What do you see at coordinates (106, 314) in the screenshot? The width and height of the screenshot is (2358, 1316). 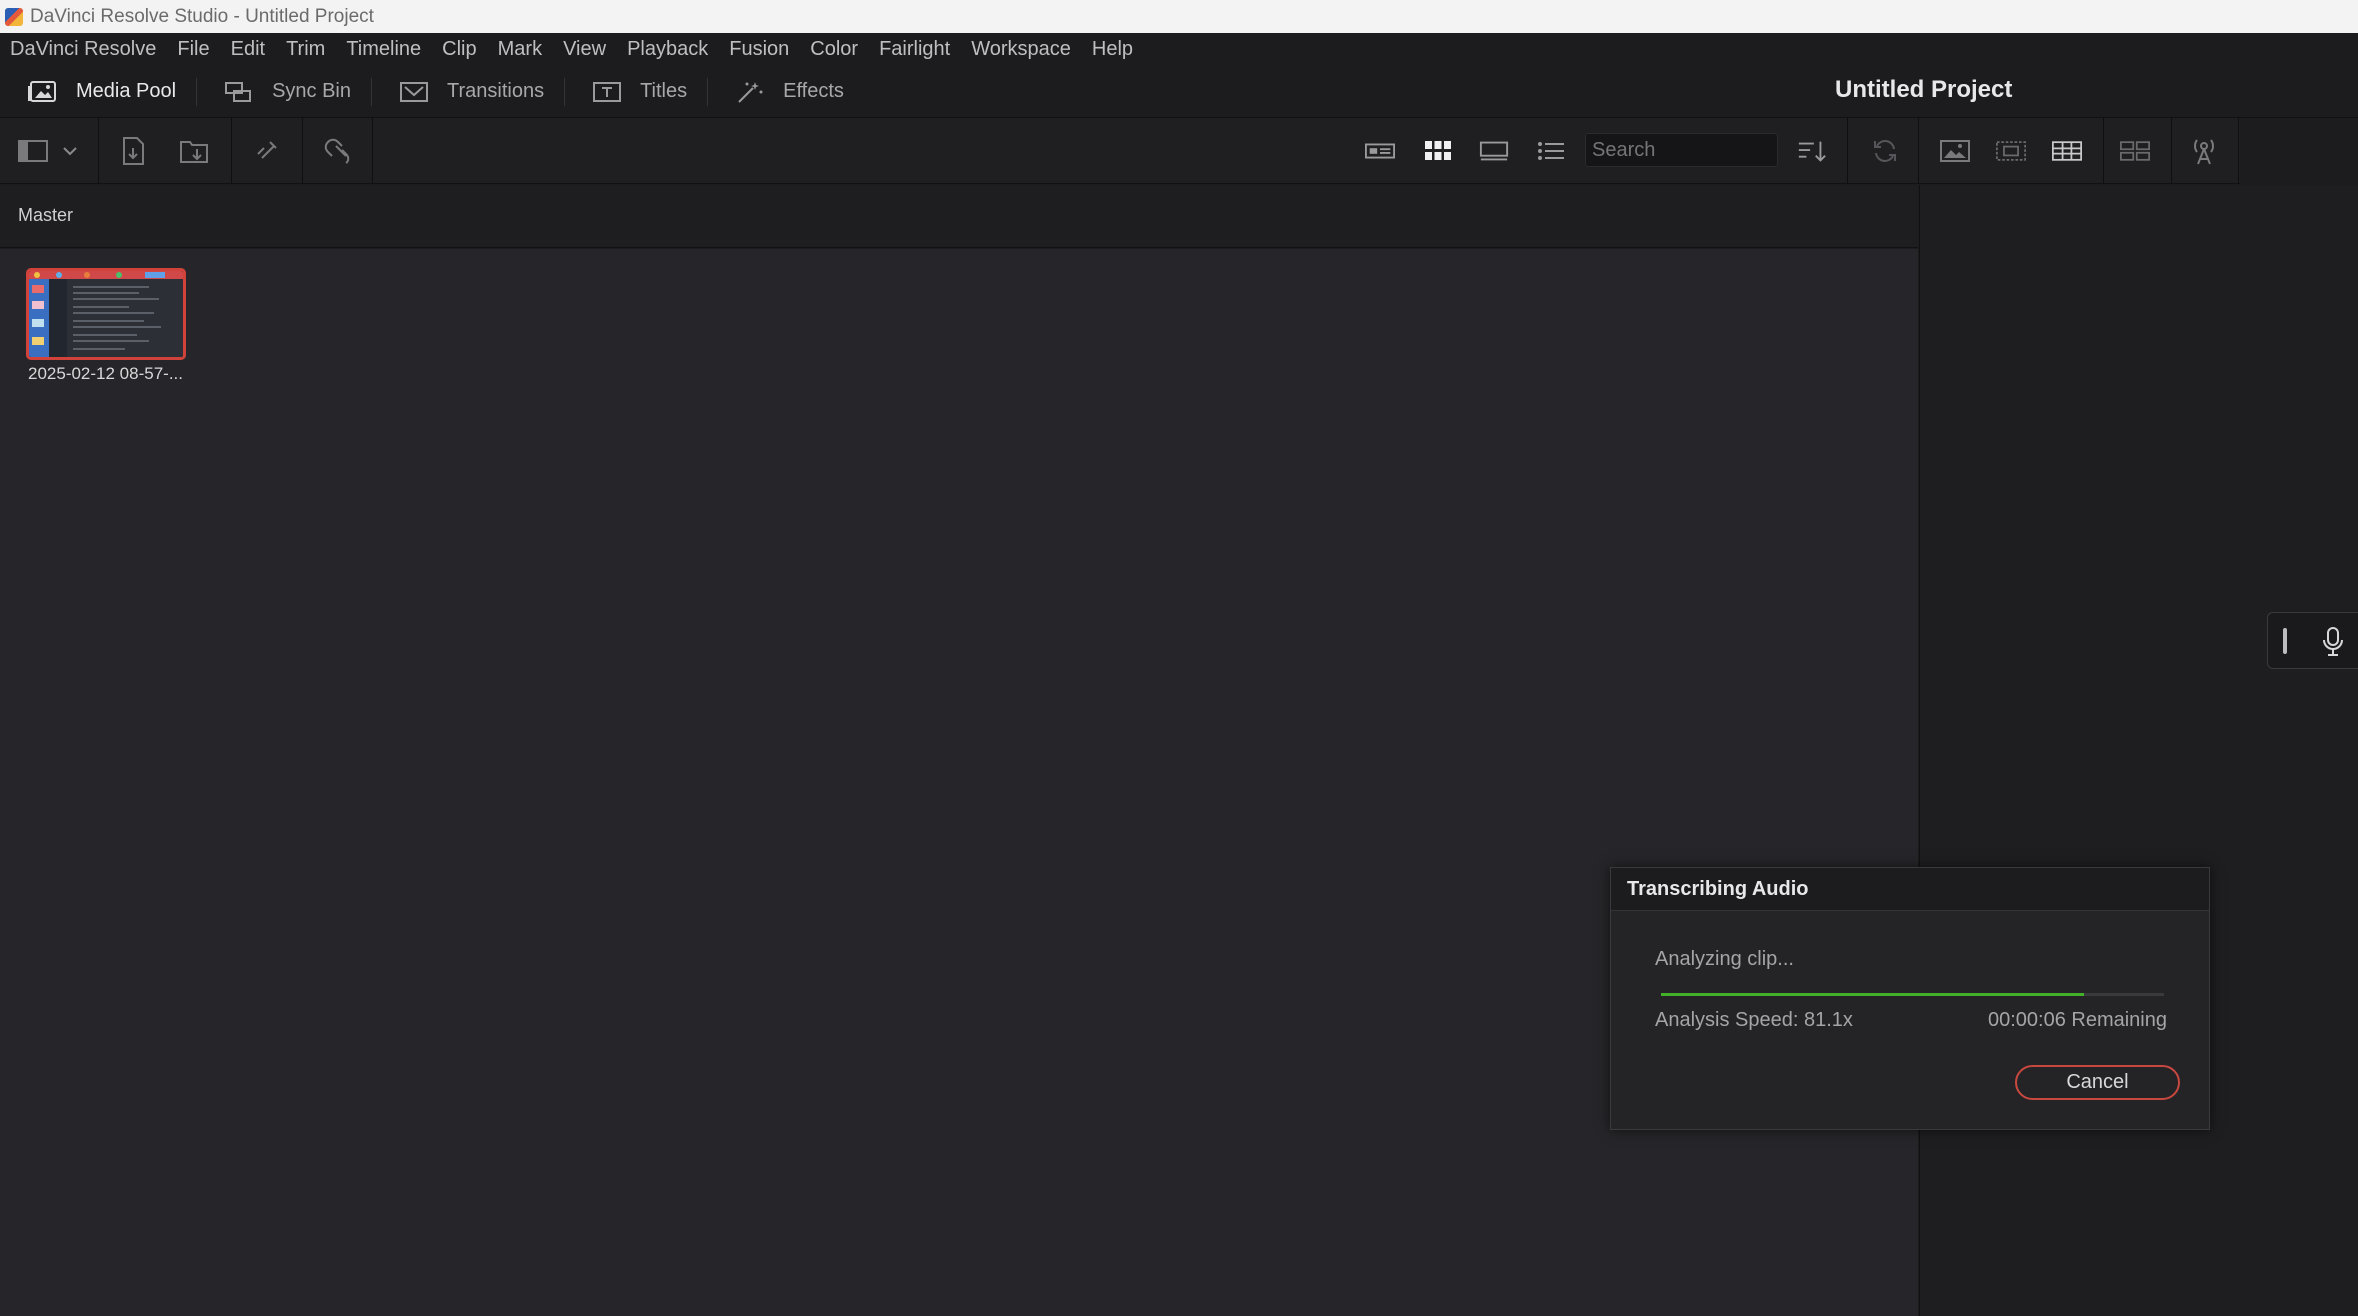 I see `clip-thumbnail` at bounding box center [106, 314].